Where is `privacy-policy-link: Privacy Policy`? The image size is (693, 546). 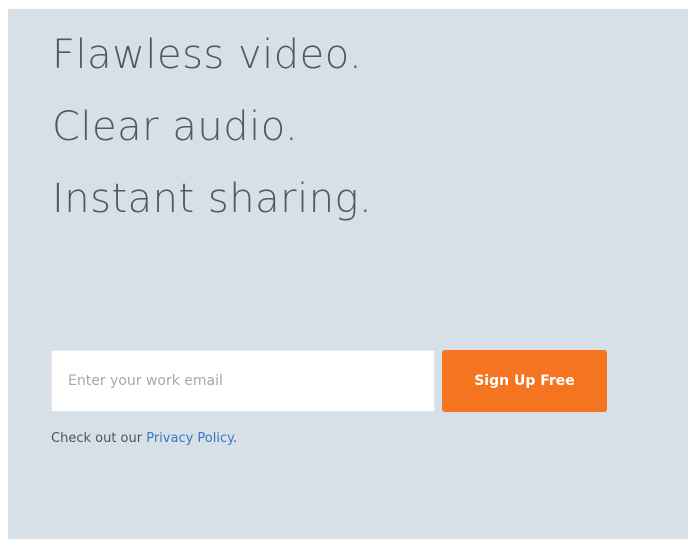 privacy-policy-link: Privacy Policy is located at coordinates (189, 438).